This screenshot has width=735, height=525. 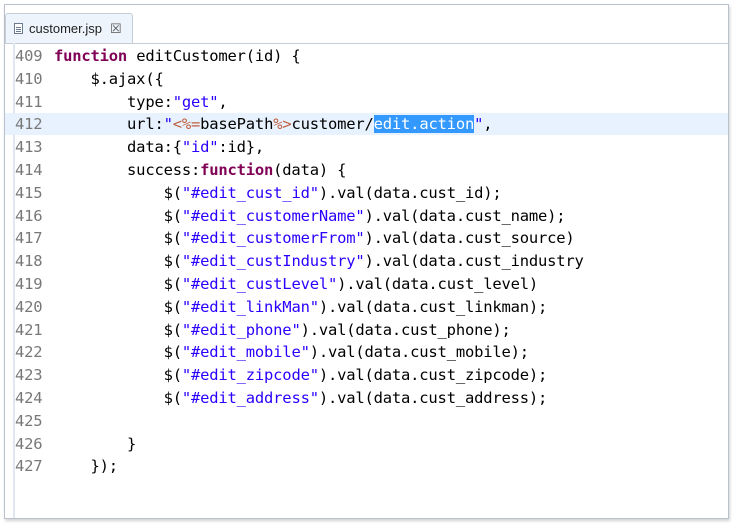 What do you see at coordinates (366, 56) in the screenshot?
I see `code-line: 409 function editCustomer(id) {` at bounding box center [366, 56].